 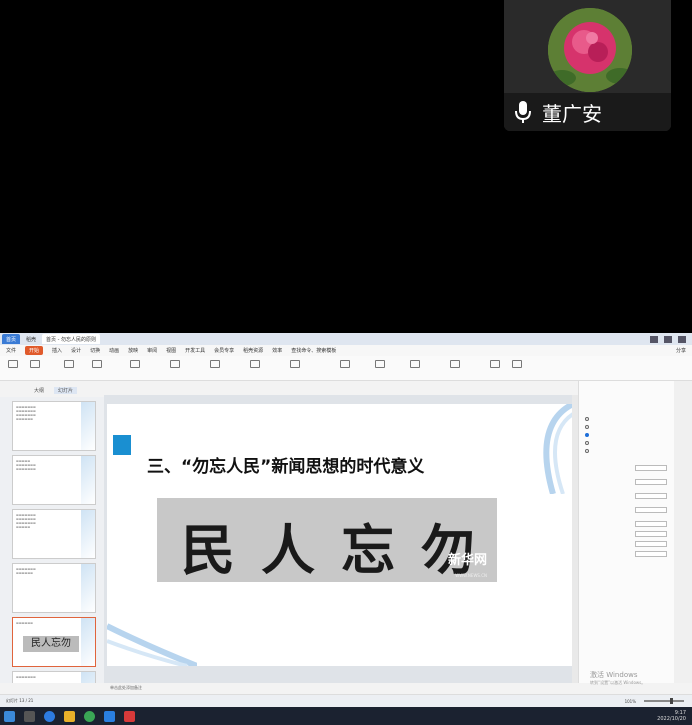 I want to click on thumbnail-calligraphy: 民人忘勿, so click(x=51, y=644).